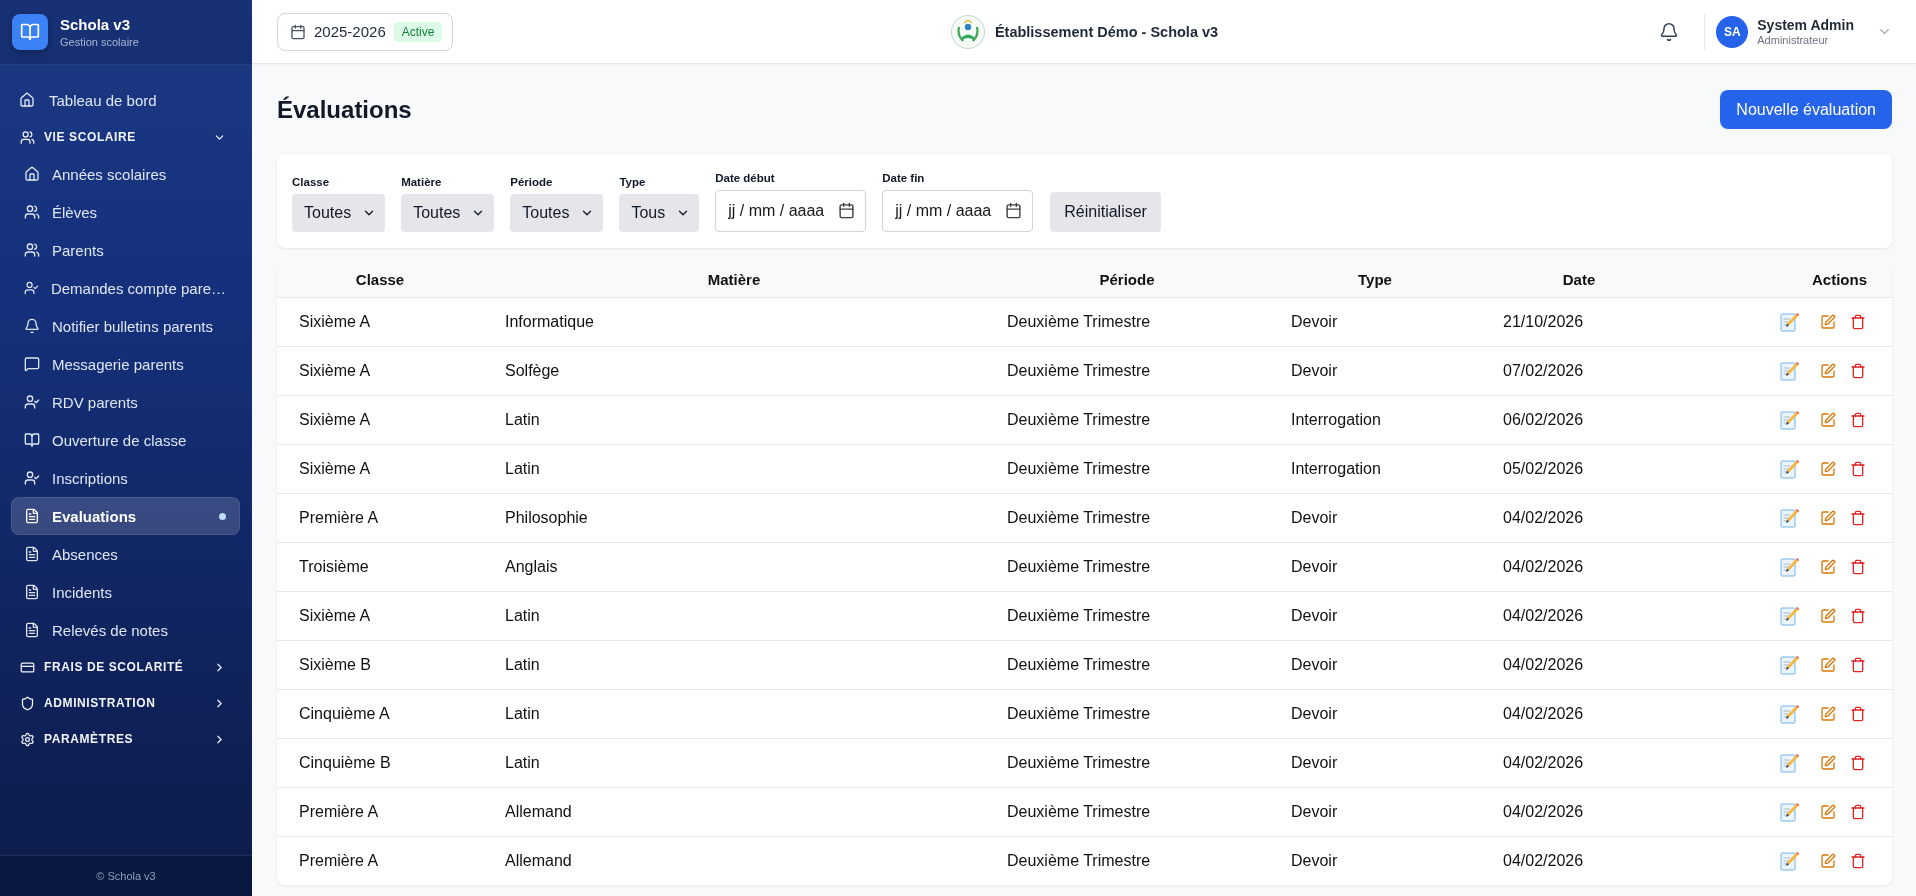  I want to click on users-icon, so click(27, 137).